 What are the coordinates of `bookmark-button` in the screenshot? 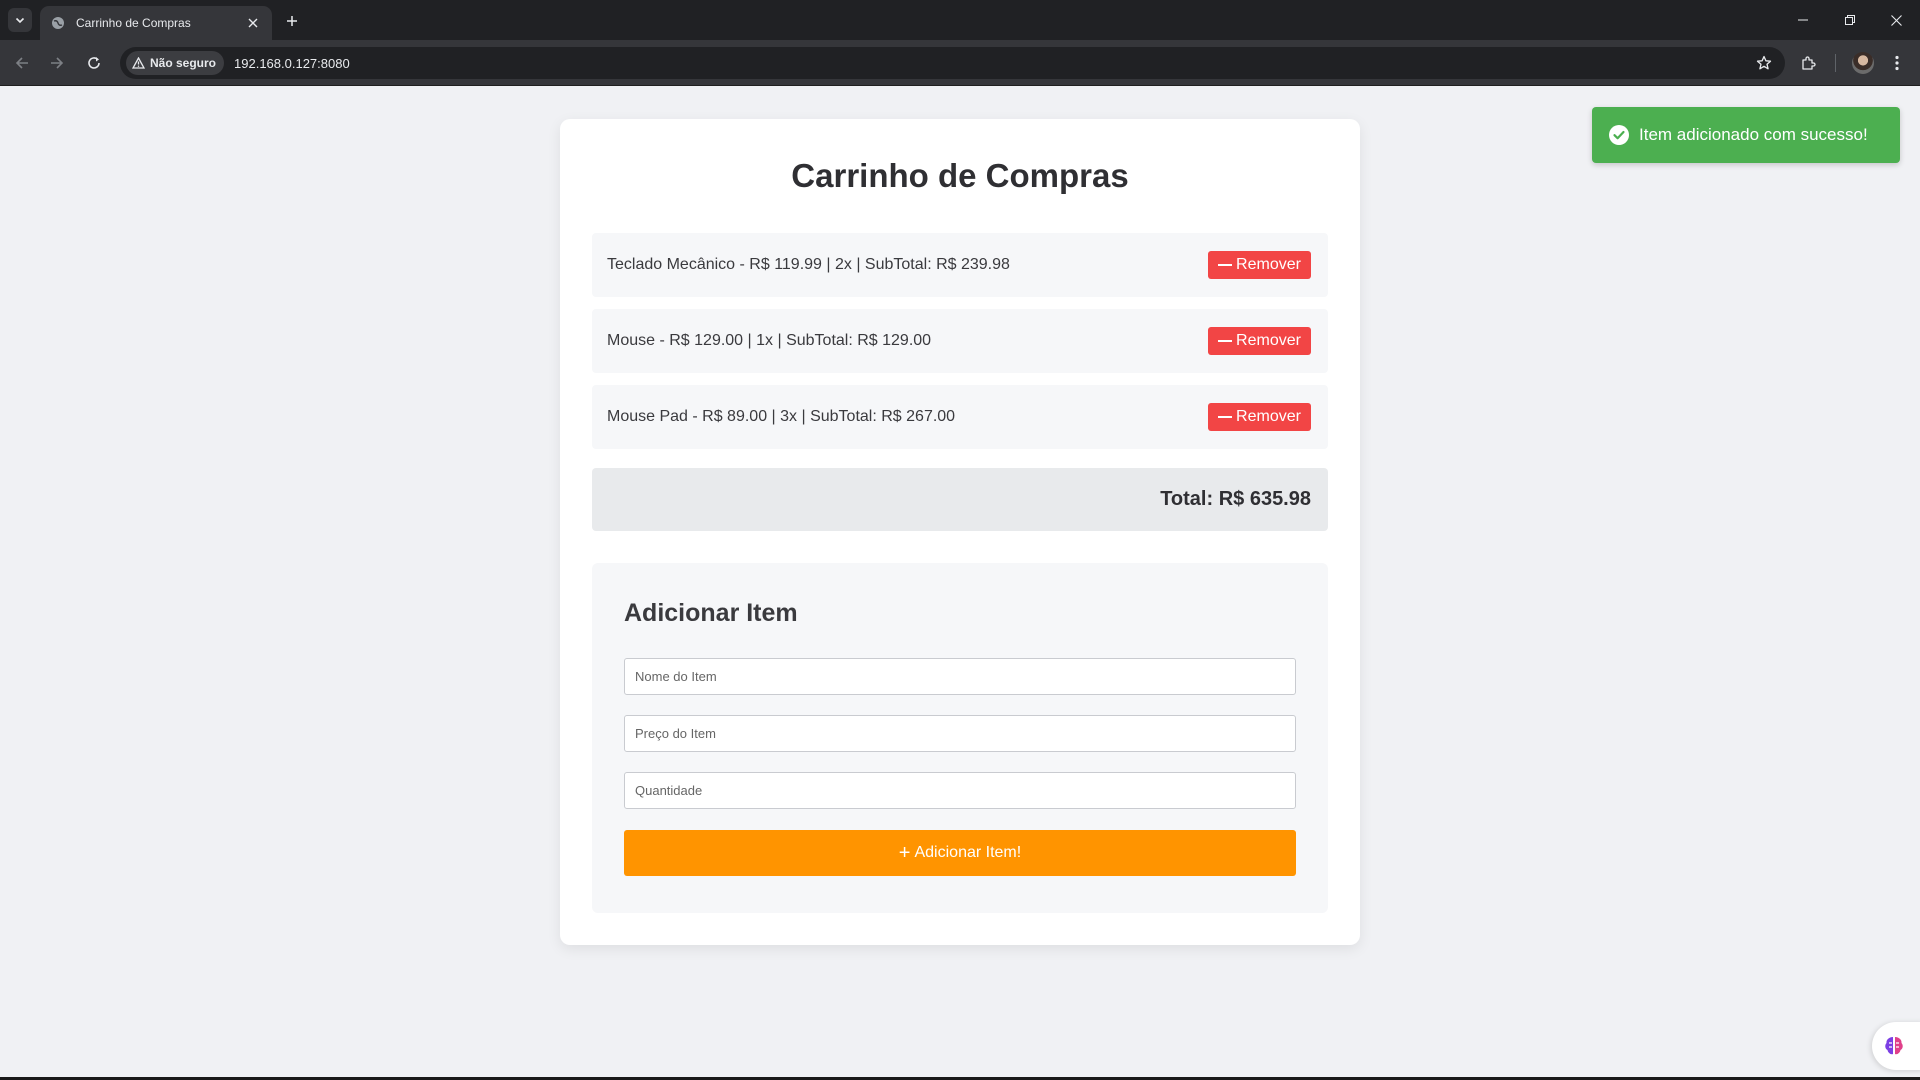 It's located at (1764, 63).